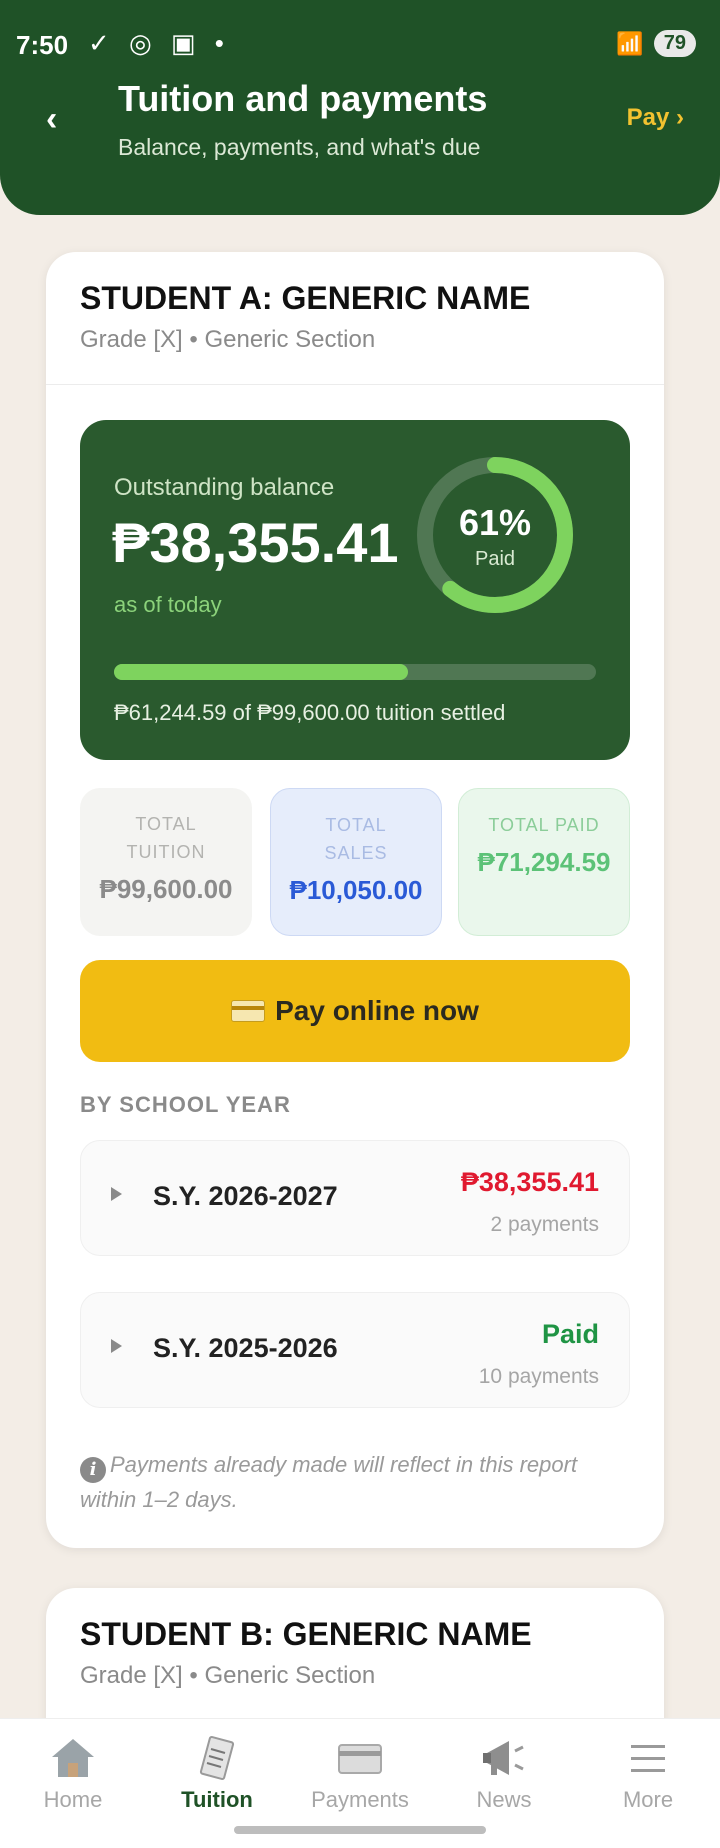 This screenshot has width=720, height=1848. I want to click on school-year-row: S.Y. 2025-2026 Paid 10 payments, so click(355, 1350).